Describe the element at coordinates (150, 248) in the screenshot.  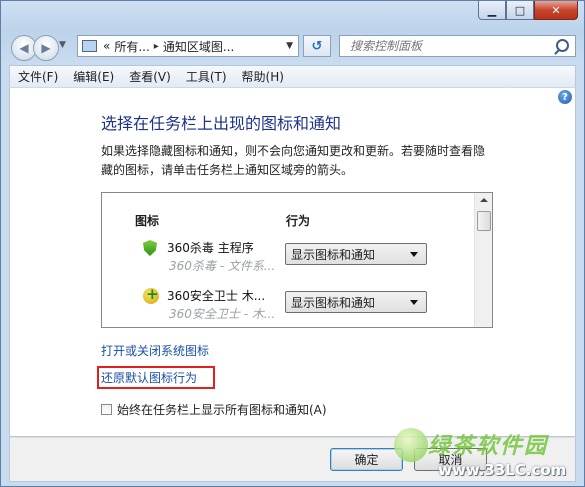
I see `360-antivirus-icon` at that location.